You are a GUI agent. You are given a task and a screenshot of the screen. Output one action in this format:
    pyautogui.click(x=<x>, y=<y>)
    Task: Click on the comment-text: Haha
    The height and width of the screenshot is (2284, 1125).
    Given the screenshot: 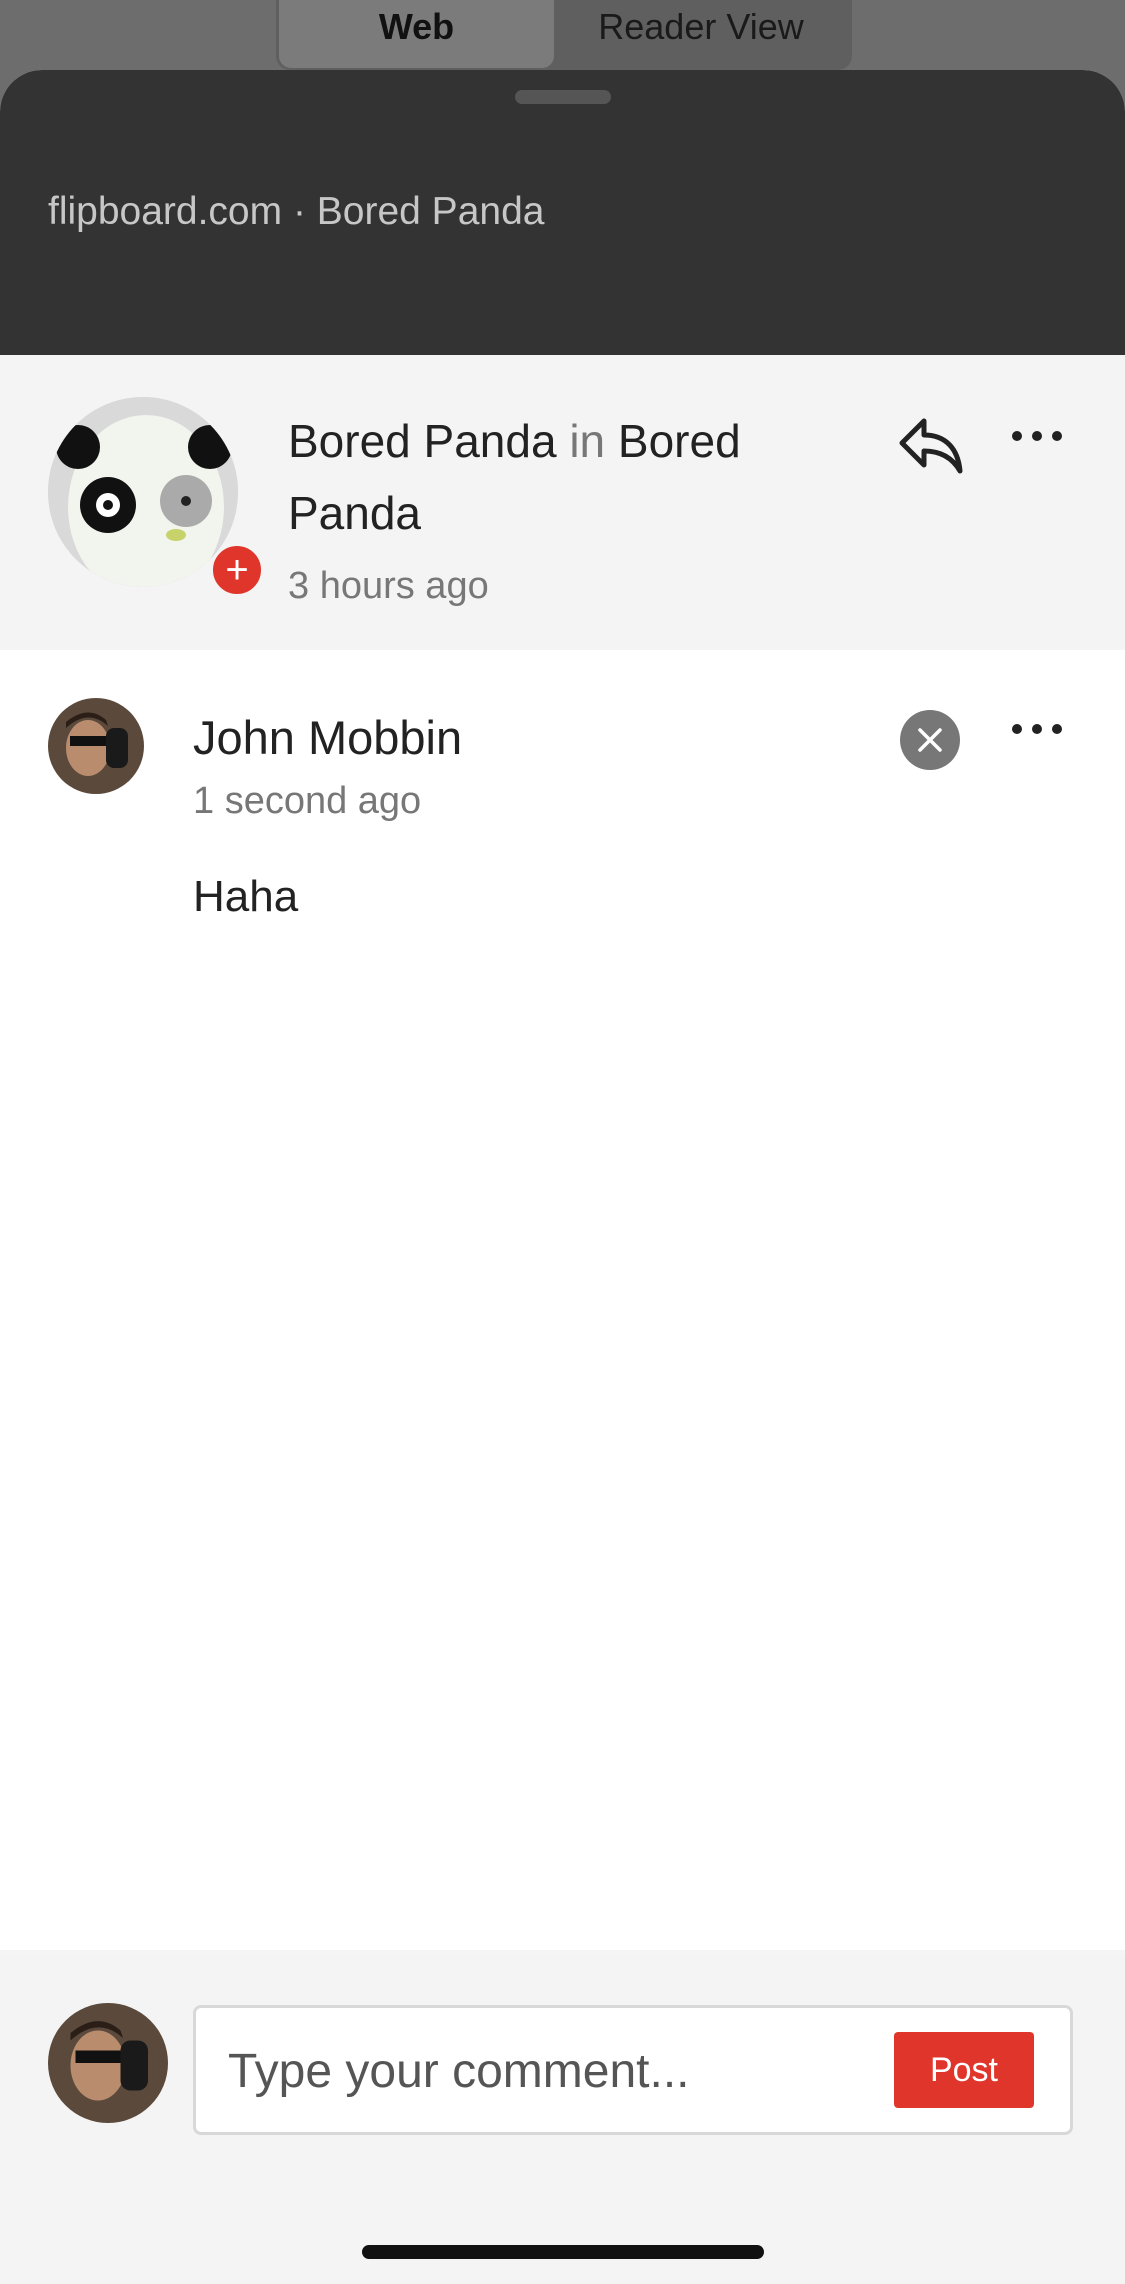 What is the action you would take?
    pyautogui.click(x=246, y=896)
    